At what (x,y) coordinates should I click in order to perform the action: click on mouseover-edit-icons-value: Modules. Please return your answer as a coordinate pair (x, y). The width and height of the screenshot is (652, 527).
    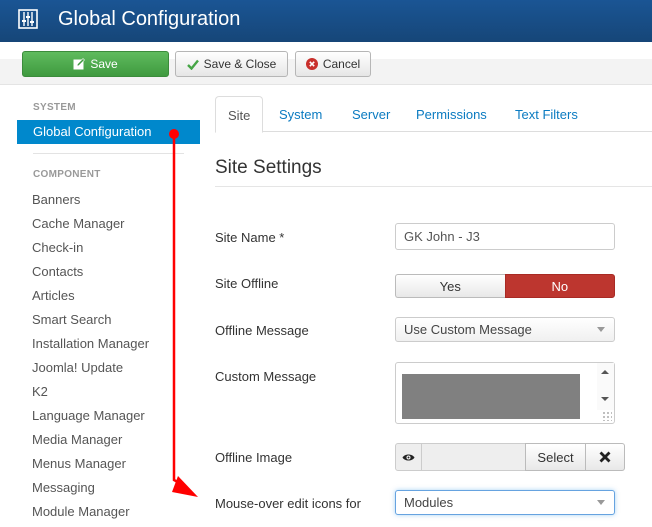
    Looking at the image, I should click on (429, 502).